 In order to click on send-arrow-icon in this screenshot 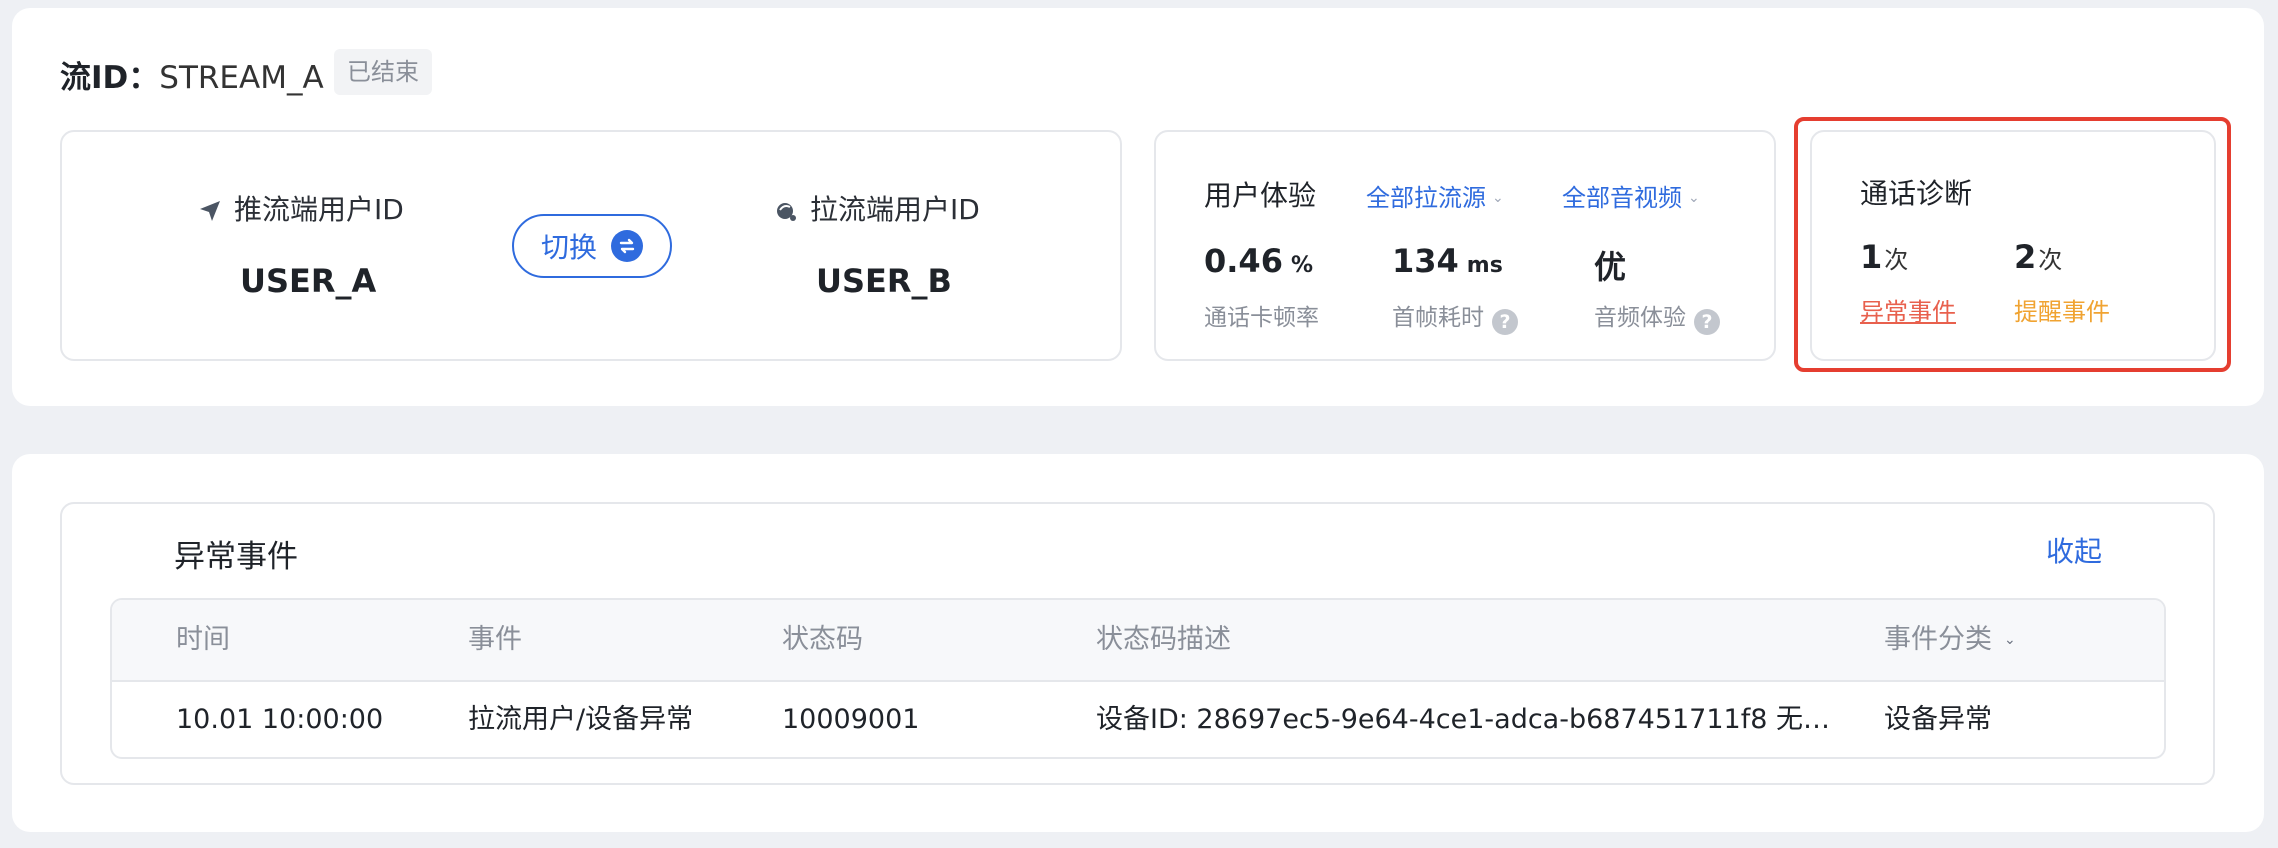, I will do `click(216, 209)`.